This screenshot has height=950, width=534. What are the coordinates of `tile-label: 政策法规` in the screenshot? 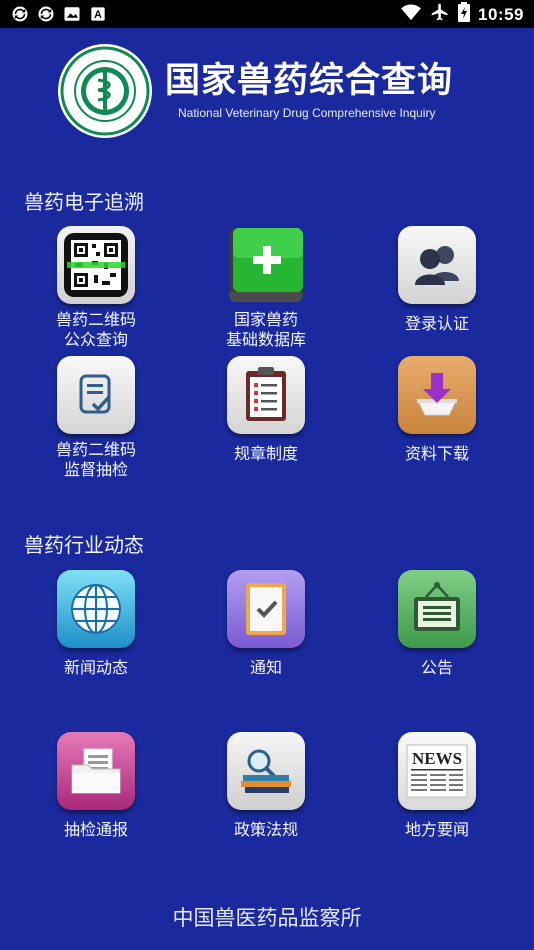 It's located at (265, 829).